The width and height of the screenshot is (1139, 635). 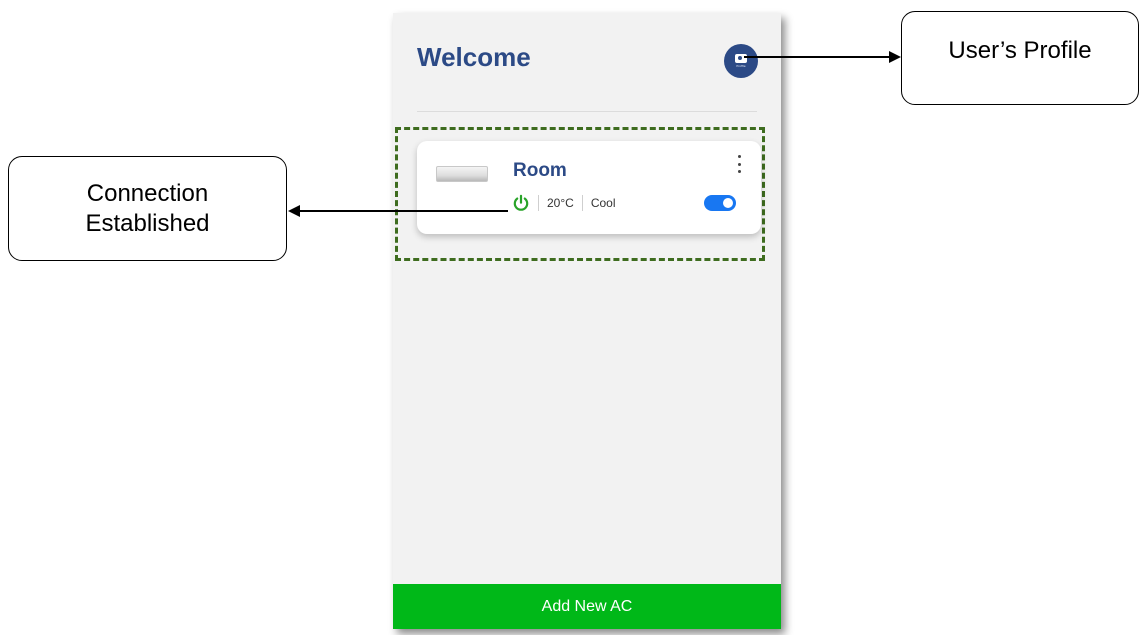 I want to click on annotation-arrows, so click(x=594, y=134).